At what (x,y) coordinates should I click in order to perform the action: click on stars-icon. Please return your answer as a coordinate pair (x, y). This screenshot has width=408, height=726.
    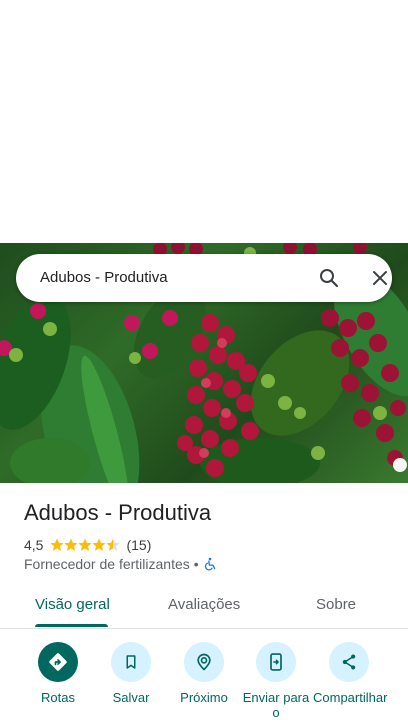
    Looking at the image, I should click on (85, 544).